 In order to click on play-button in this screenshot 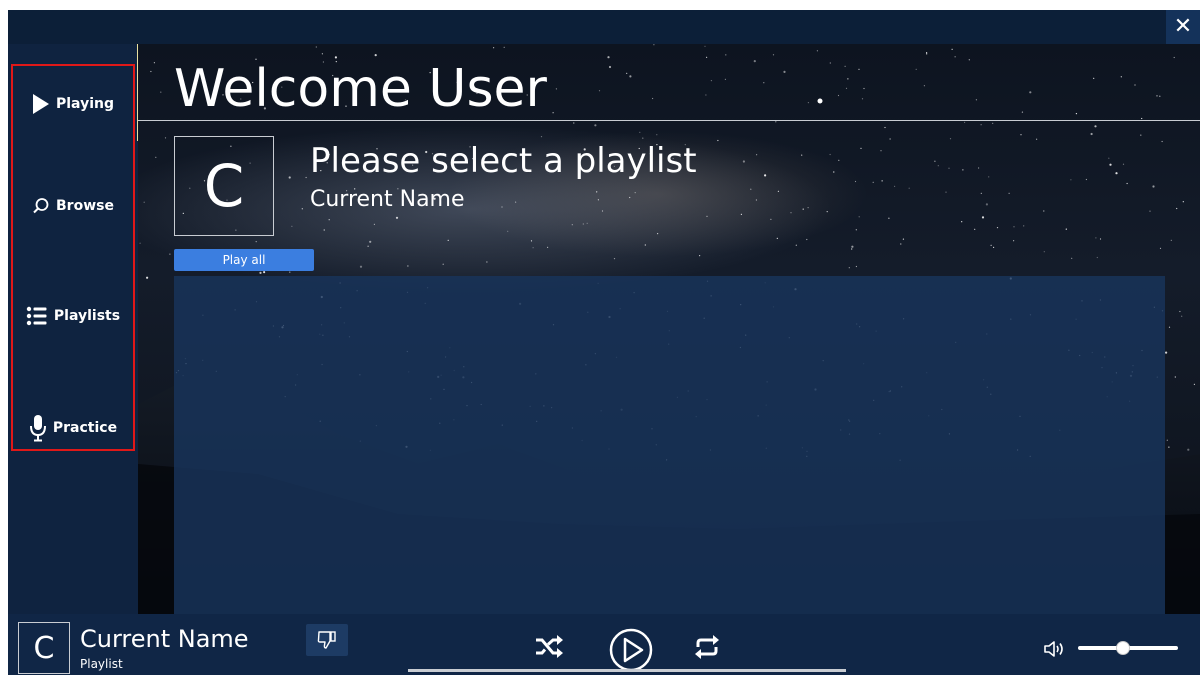, I will do `click(631, 650)`.